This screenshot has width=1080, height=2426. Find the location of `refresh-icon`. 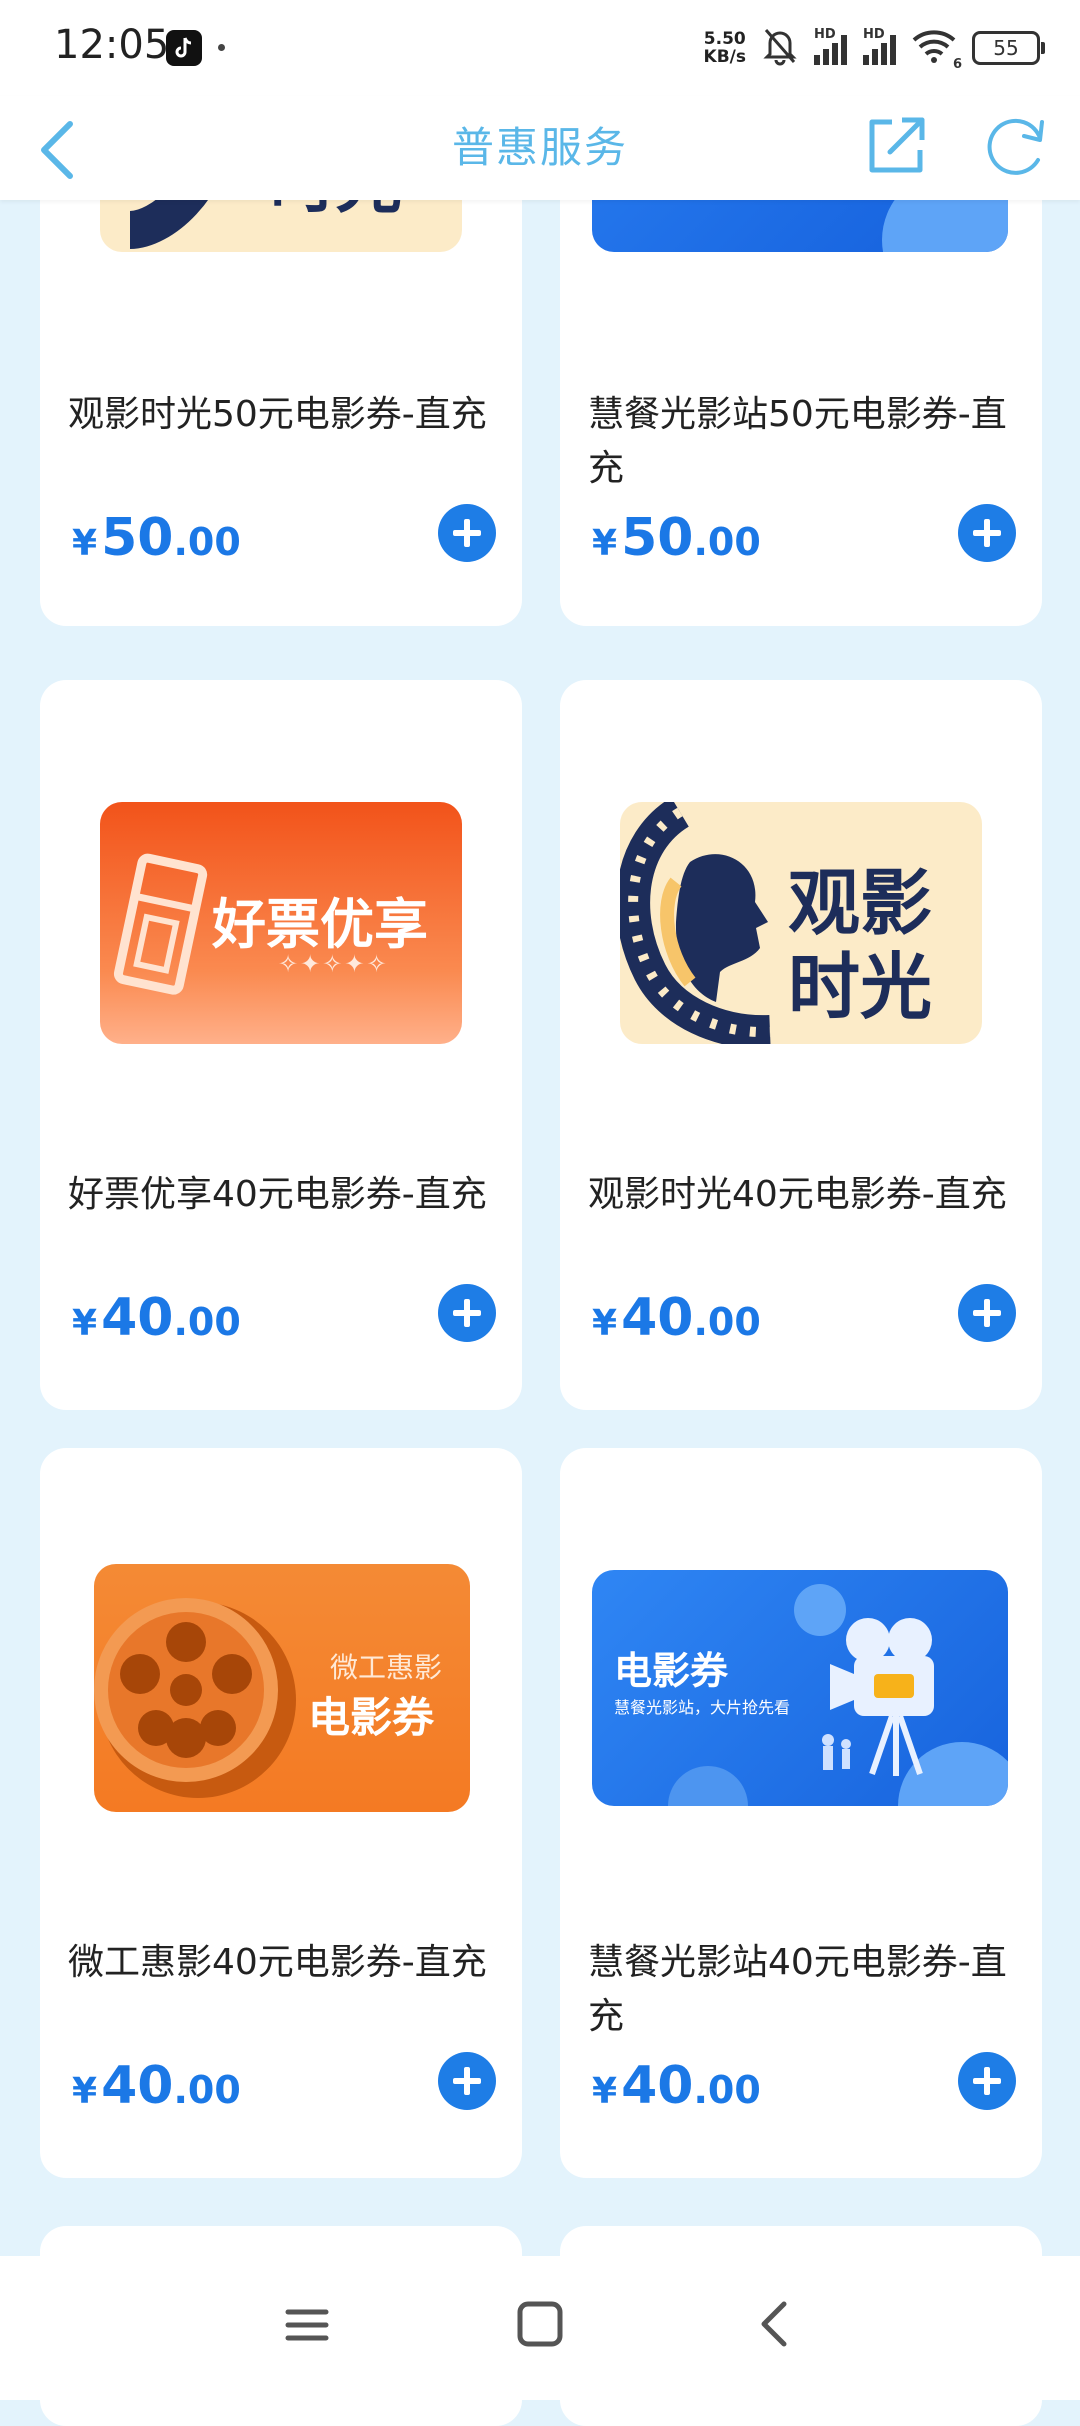

refresh-icon is located at coordinates (1017, 145).